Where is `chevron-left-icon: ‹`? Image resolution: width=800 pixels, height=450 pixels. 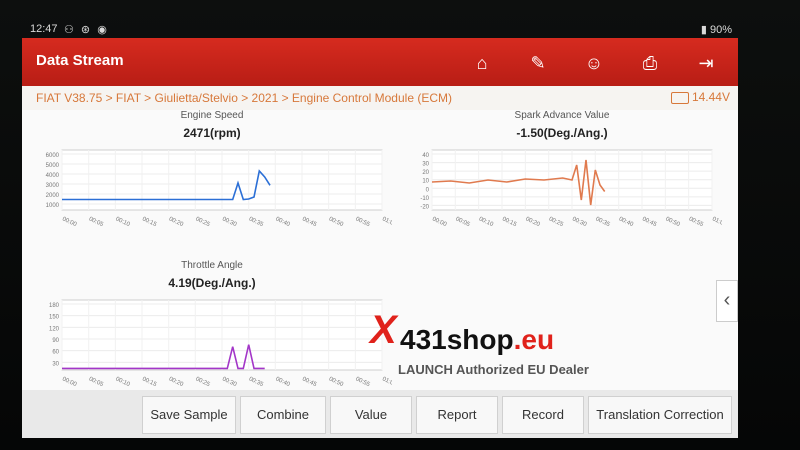
chevron-left-icon: ‹ is located at coordinates (727, 301).